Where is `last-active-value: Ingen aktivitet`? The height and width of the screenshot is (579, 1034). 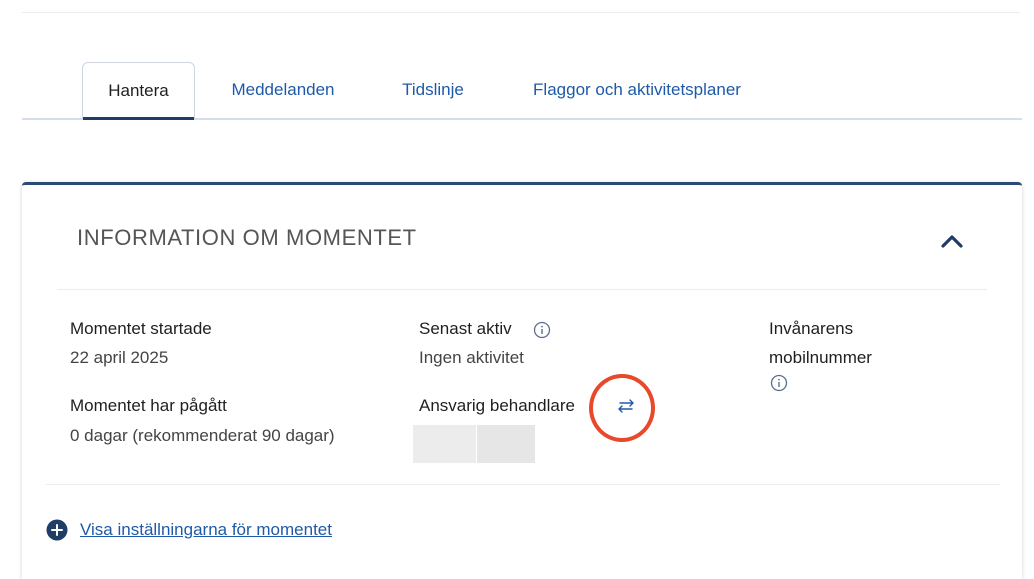
last-active-value: Ingen aktivitet is located at coordinates (471, 357).